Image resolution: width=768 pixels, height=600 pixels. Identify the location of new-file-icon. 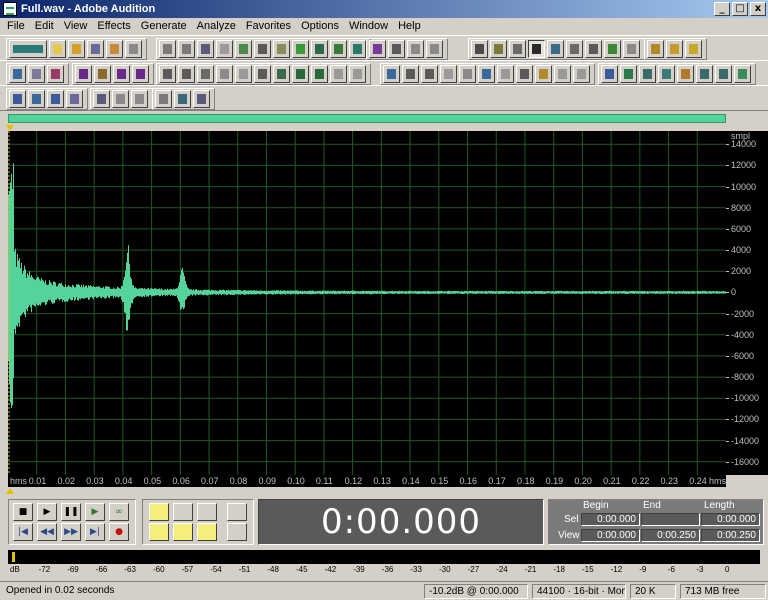
(57, 49).